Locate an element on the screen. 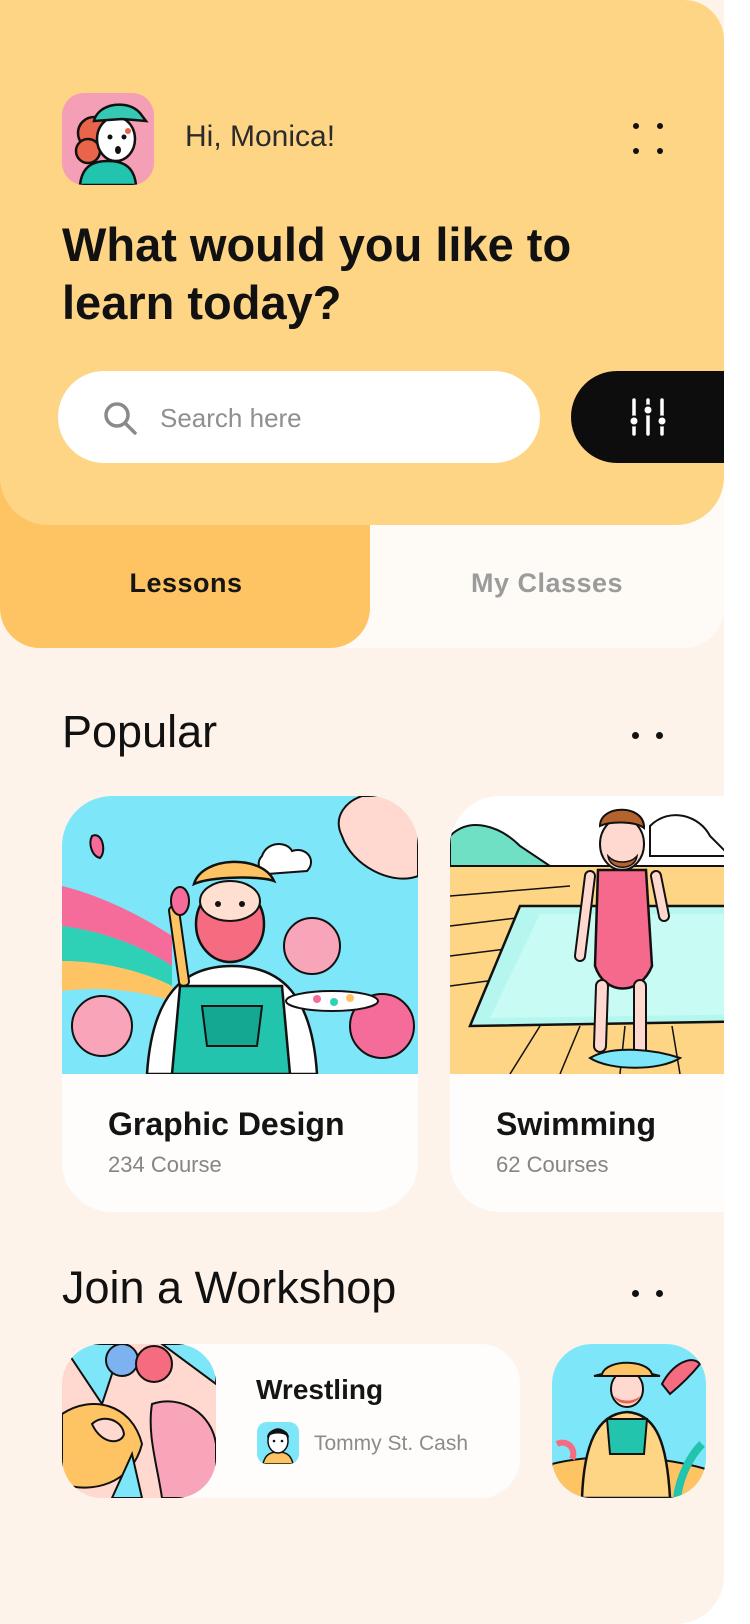  course-card-swimming: Swimming 62 Courses is located at coordinates (587, 1004).